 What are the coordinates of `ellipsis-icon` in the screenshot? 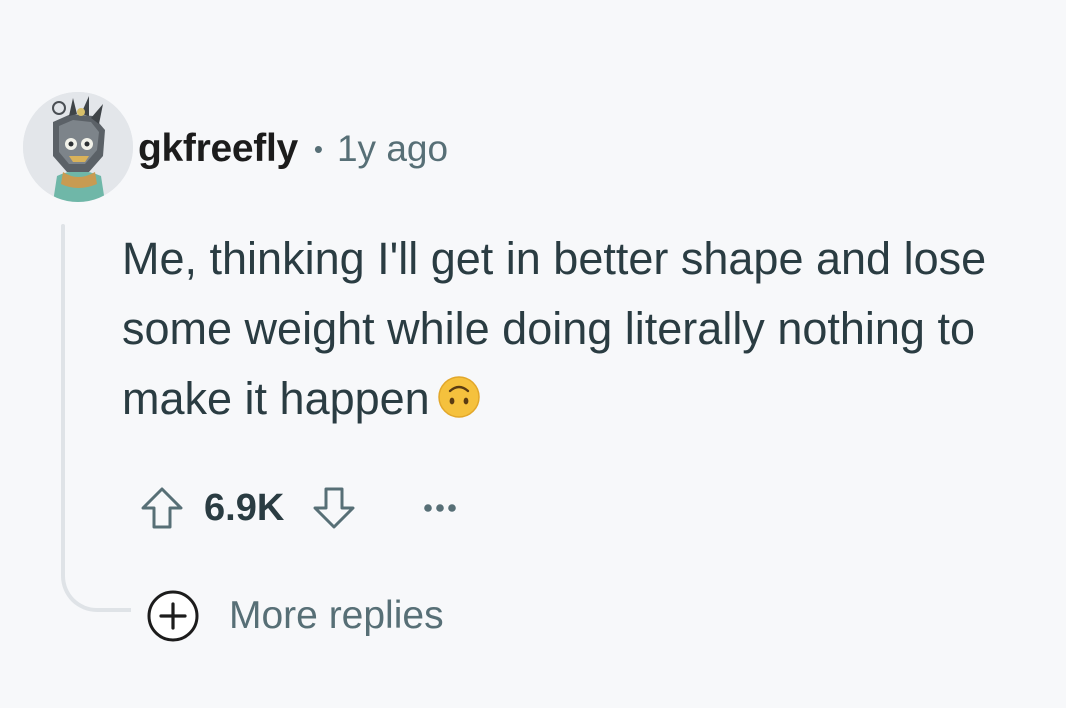 It's located at (440, 508).